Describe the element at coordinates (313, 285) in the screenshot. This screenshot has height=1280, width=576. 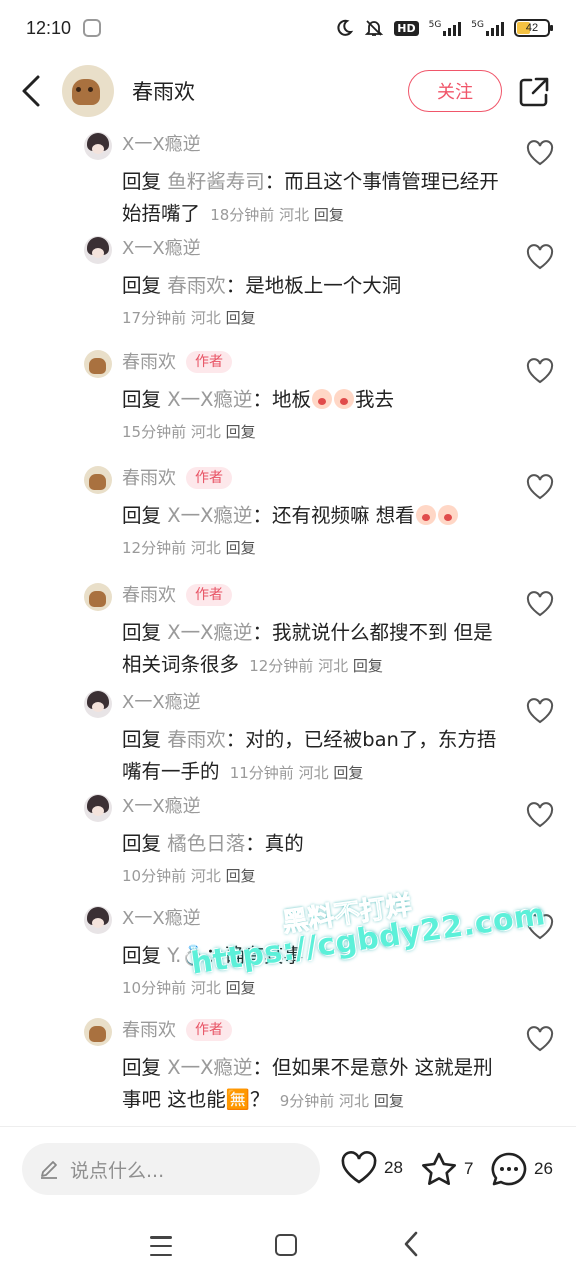
I see `comment-content: ：是地板上一个大洞` at that location.